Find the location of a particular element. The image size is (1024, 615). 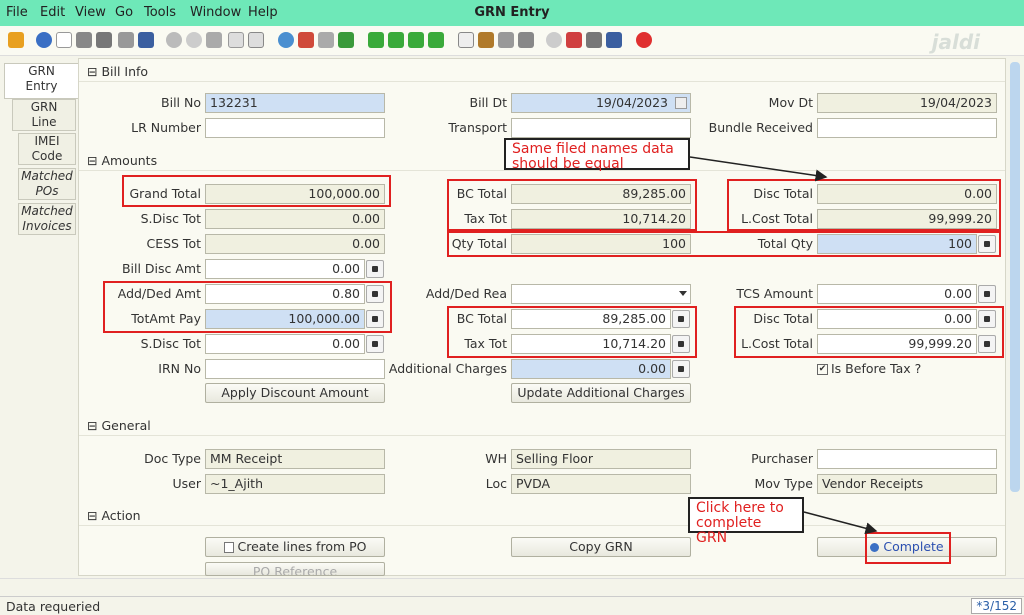

refresh-icon is located at coordinates (174, 40).